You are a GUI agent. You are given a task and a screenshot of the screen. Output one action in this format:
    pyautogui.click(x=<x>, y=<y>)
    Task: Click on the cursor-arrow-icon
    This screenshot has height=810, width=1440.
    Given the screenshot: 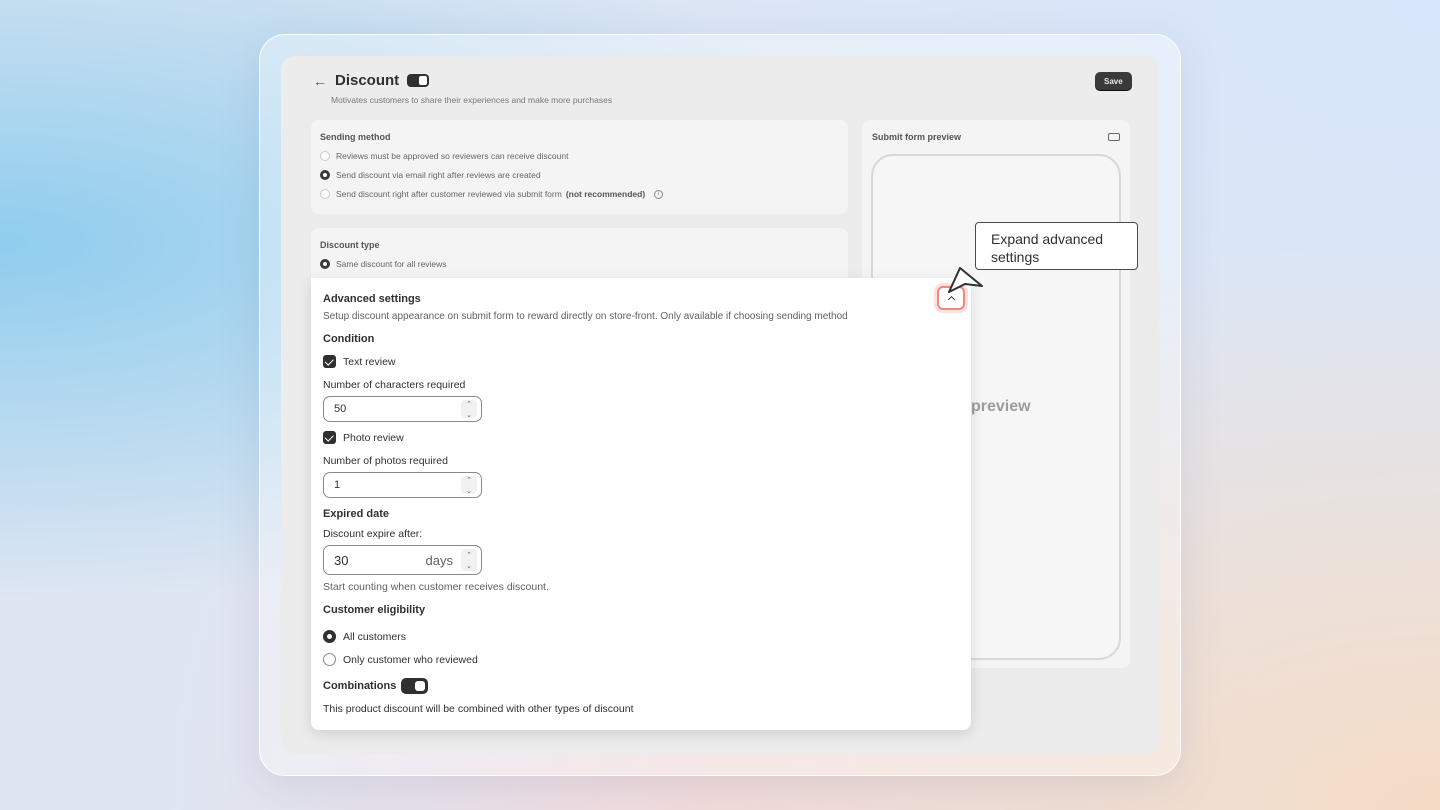 What is the action you would take?
    pyautogui.click(x=965, y=280)
    